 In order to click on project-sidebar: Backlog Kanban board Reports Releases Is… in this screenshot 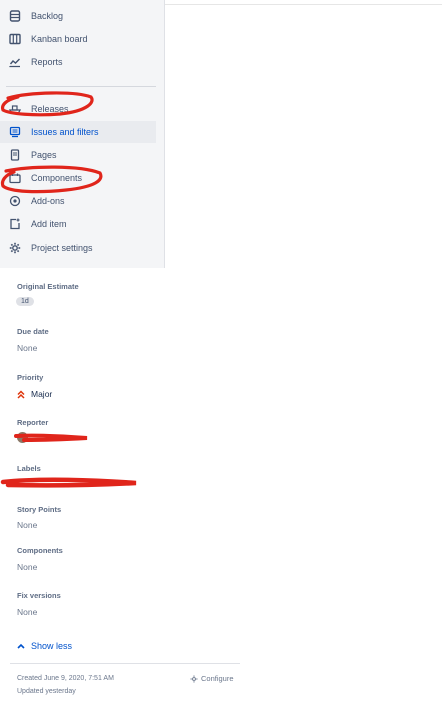, I will do `click(82, 134)`.